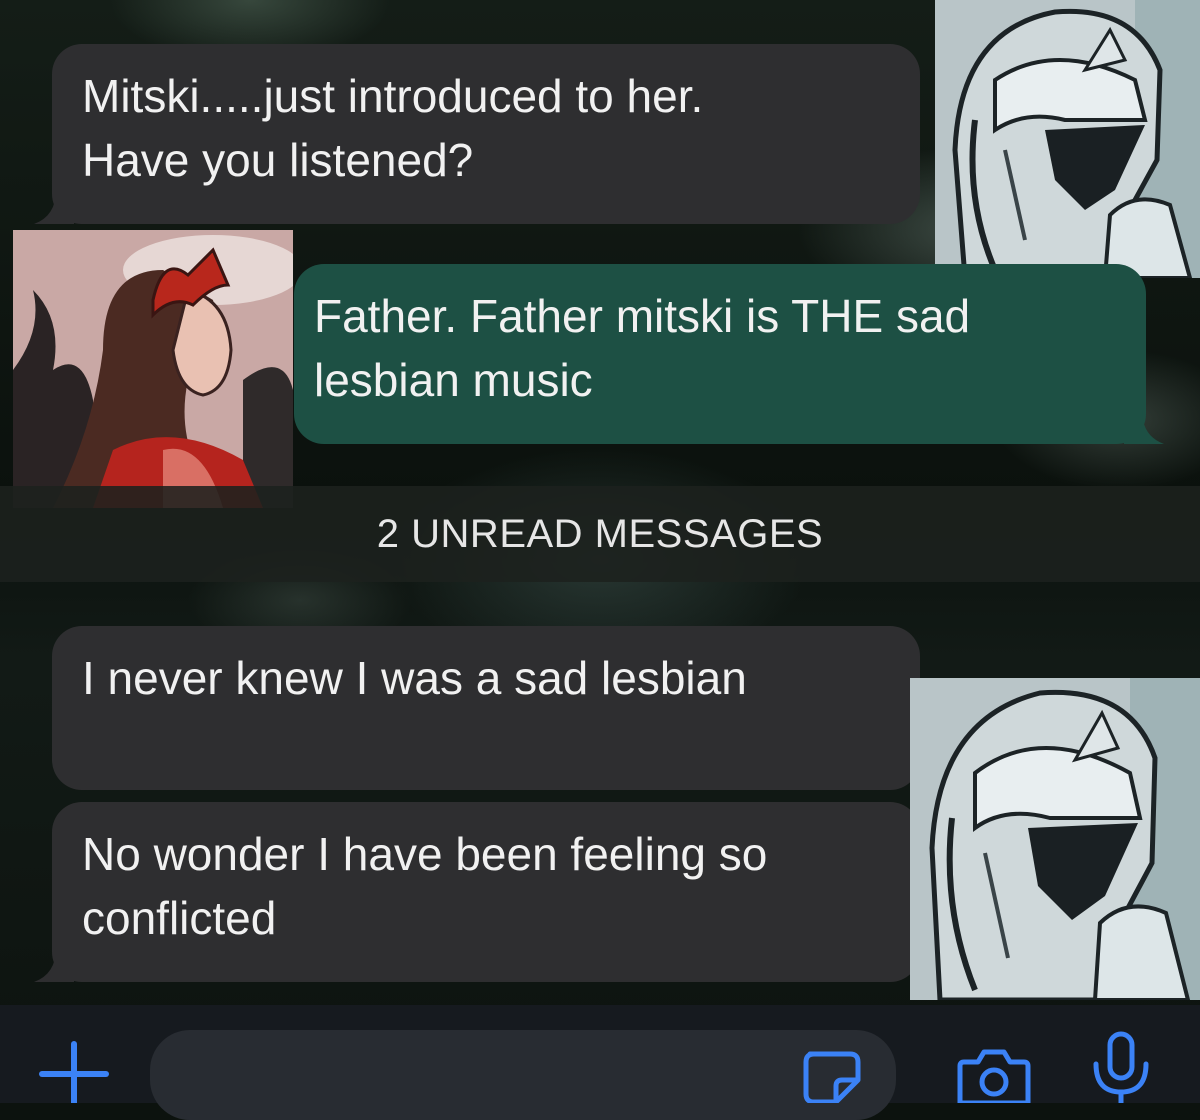  I want to click on user-avatar, so click(153, 369).